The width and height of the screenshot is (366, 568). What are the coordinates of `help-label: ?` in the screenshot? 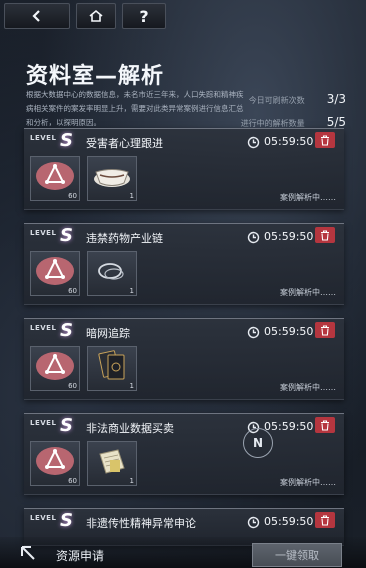 It's located at (144, 16).